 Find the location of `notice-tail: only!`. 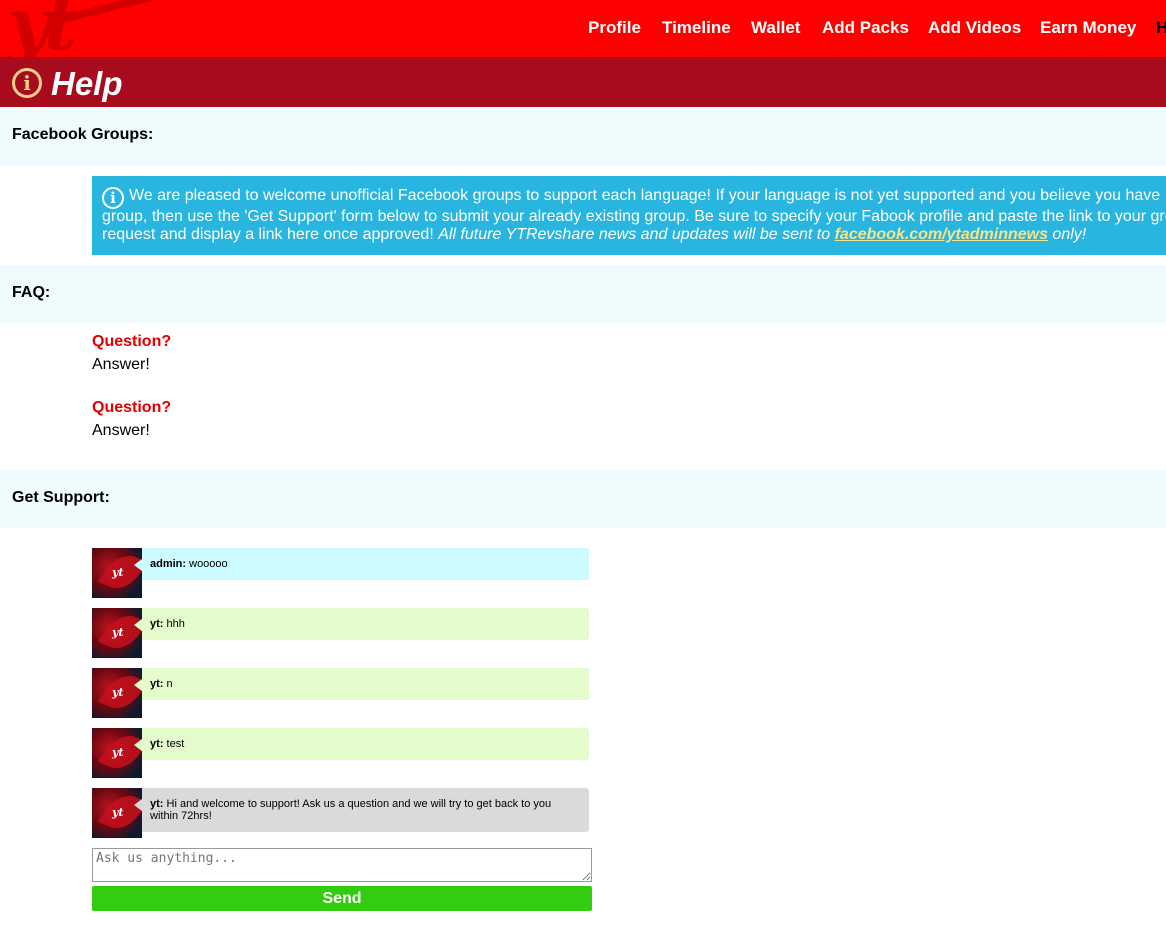

notice-tail: only! is located at coordinates (1067, 234).